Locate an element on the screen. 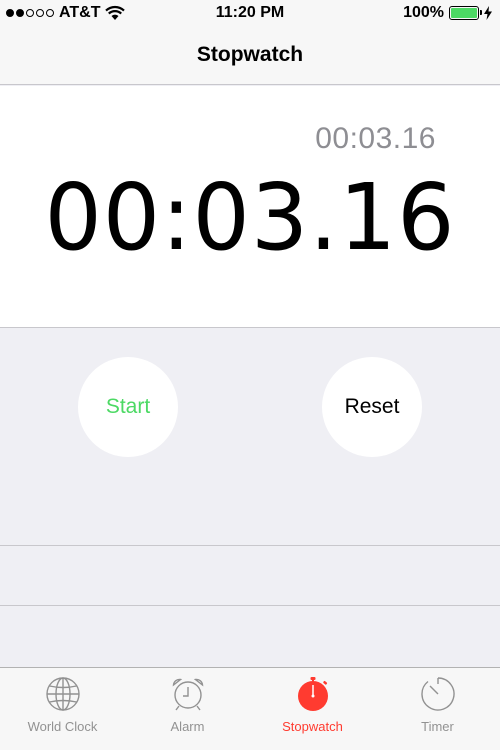 This screenshot has width=500, height=750. battery-icon is located at coordinates (465, 13).